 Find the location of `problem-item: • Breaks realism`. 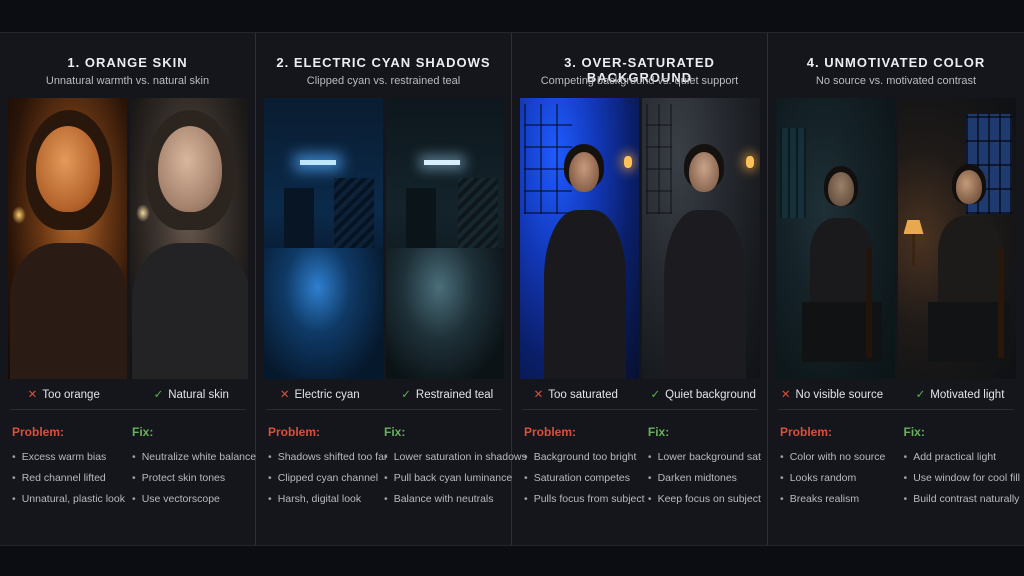

problem-item: • Breaks realism is located at coordinates (820, 499).